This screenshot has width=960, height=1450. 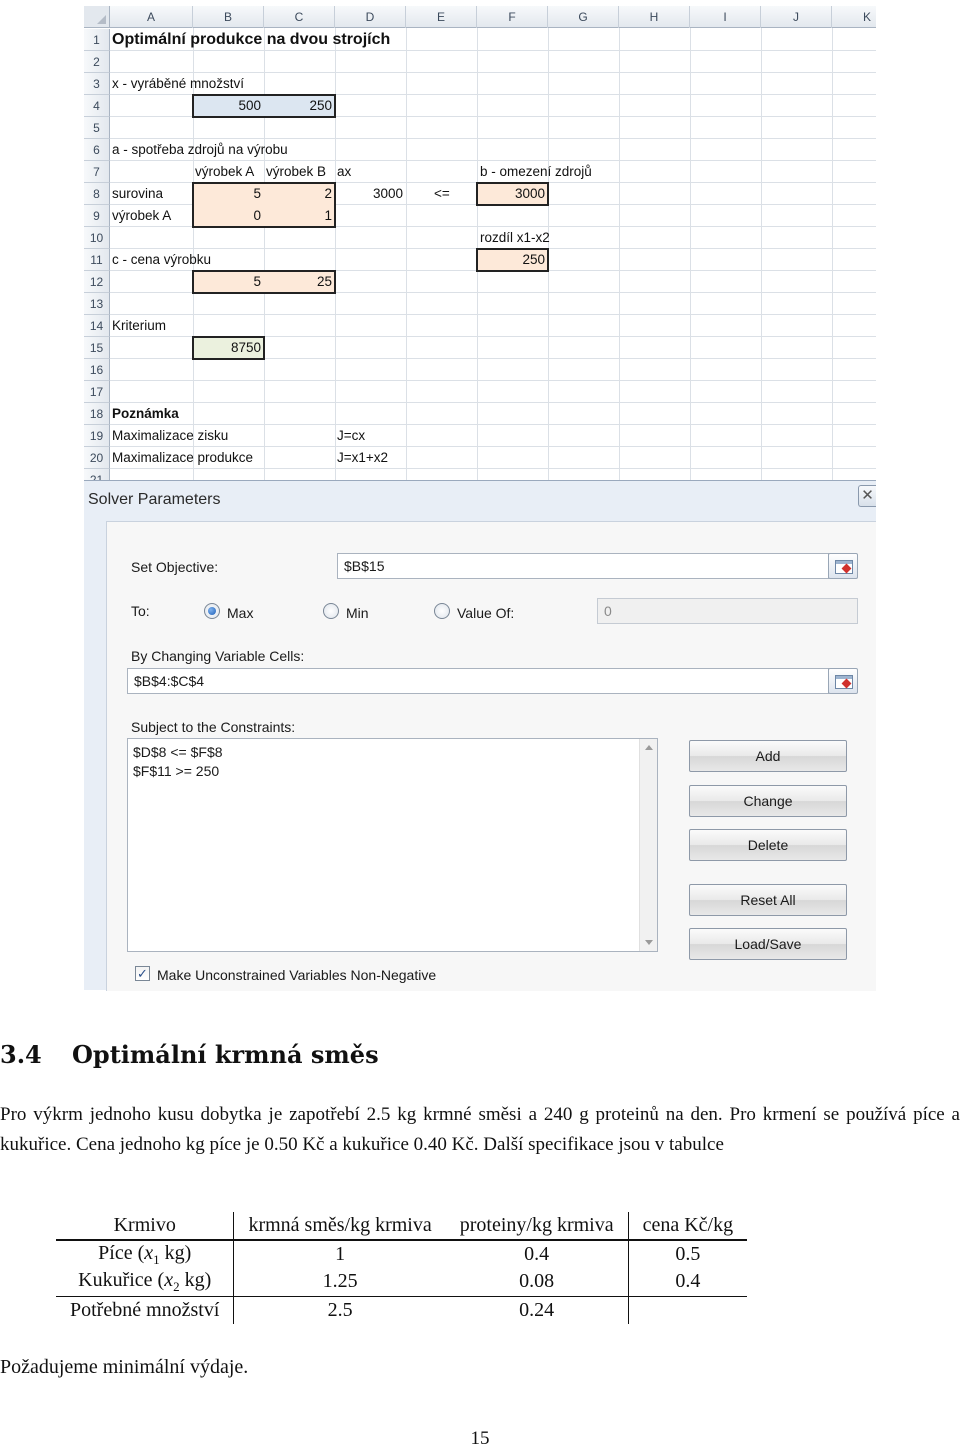 What do you see at coordinates (175, 567) in the screenshot?
I see `set-objective-label: Set Objective:` at bounding box center [175, 567].